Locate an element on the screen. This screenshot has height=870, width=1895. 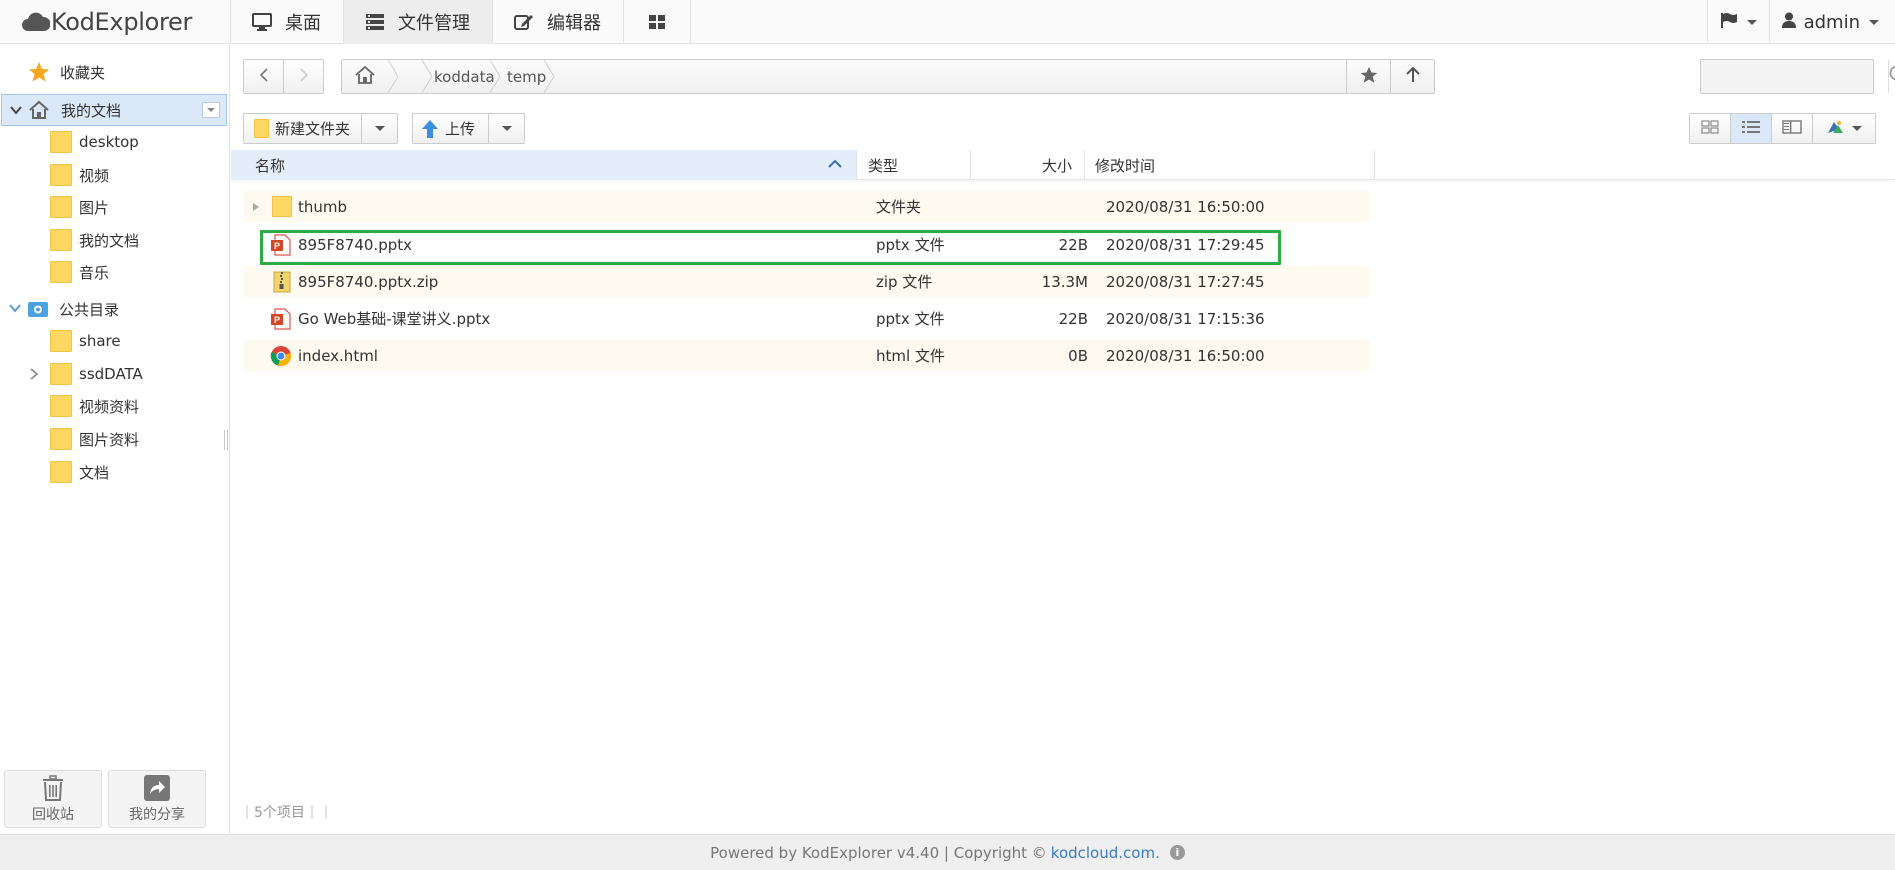
top-nav: 桌面 文件管理 编辑器 is located at coordinates (460, 22).